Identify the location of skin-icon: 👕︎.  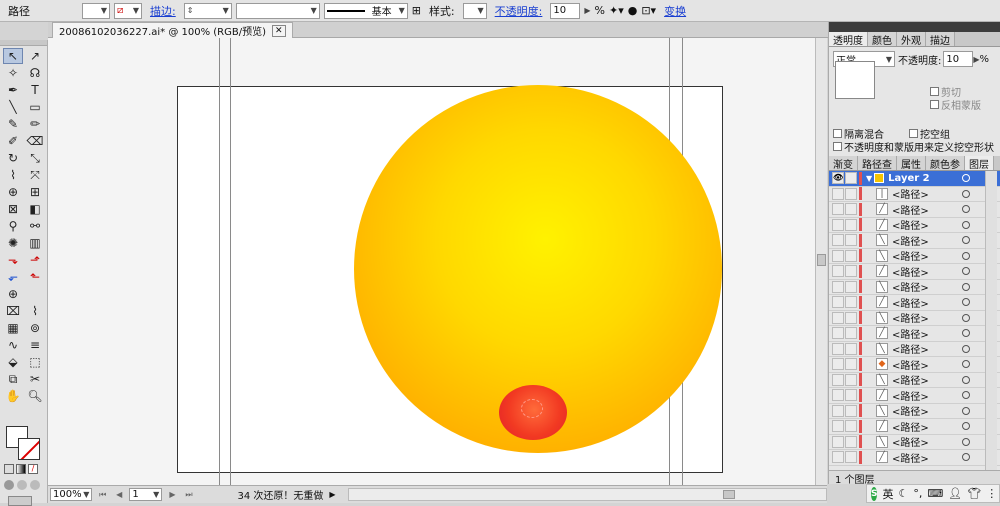
(974, 493).